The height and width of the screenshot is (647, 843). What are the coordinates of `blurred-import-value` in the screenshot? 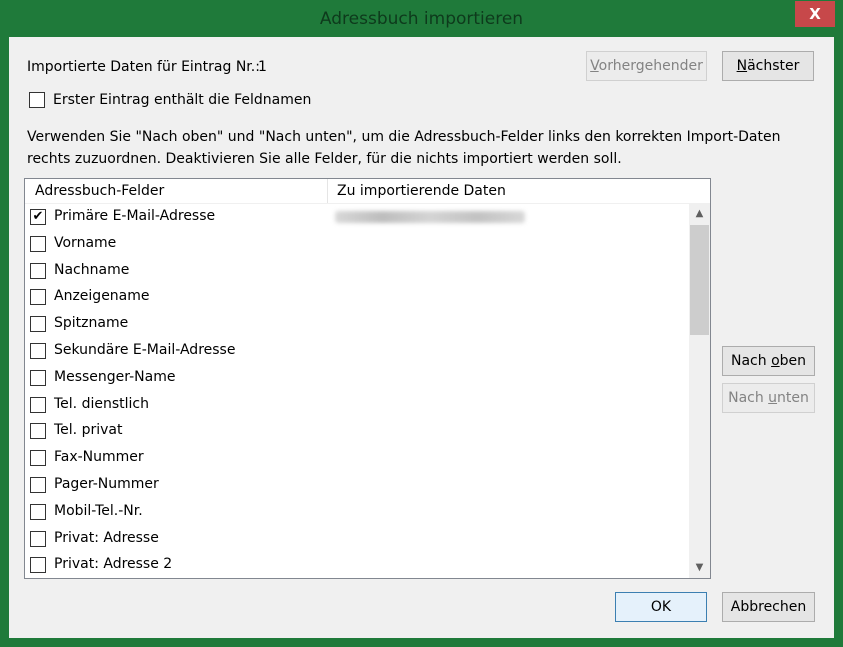 It's located at (430, 217).